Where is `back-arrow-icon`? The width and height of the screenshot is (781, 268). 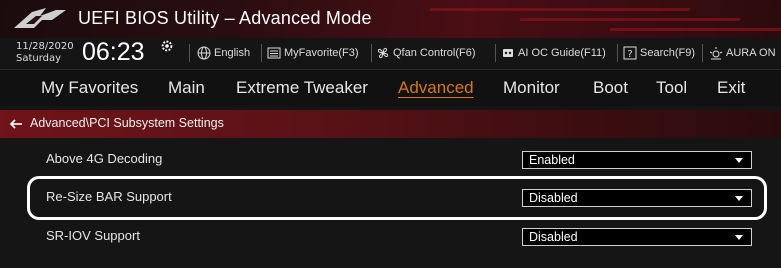 back-arrow-icon is located at coordinates (16, 124).